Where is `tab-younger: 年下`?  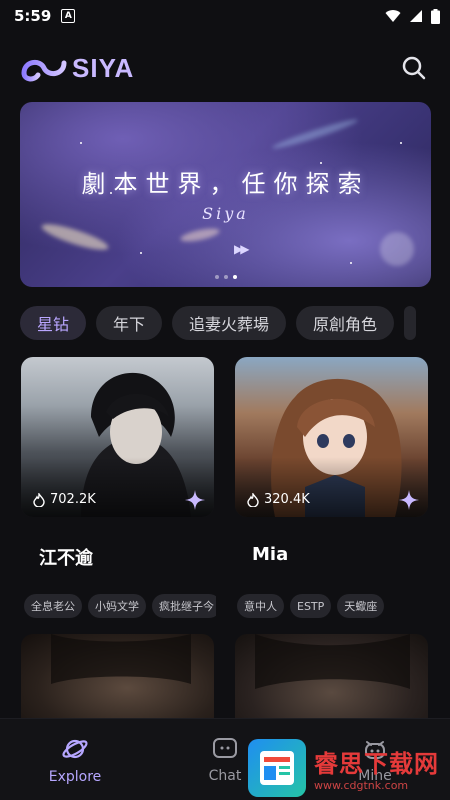 tab-younger: 年下 is located at coordinates (129, 323).